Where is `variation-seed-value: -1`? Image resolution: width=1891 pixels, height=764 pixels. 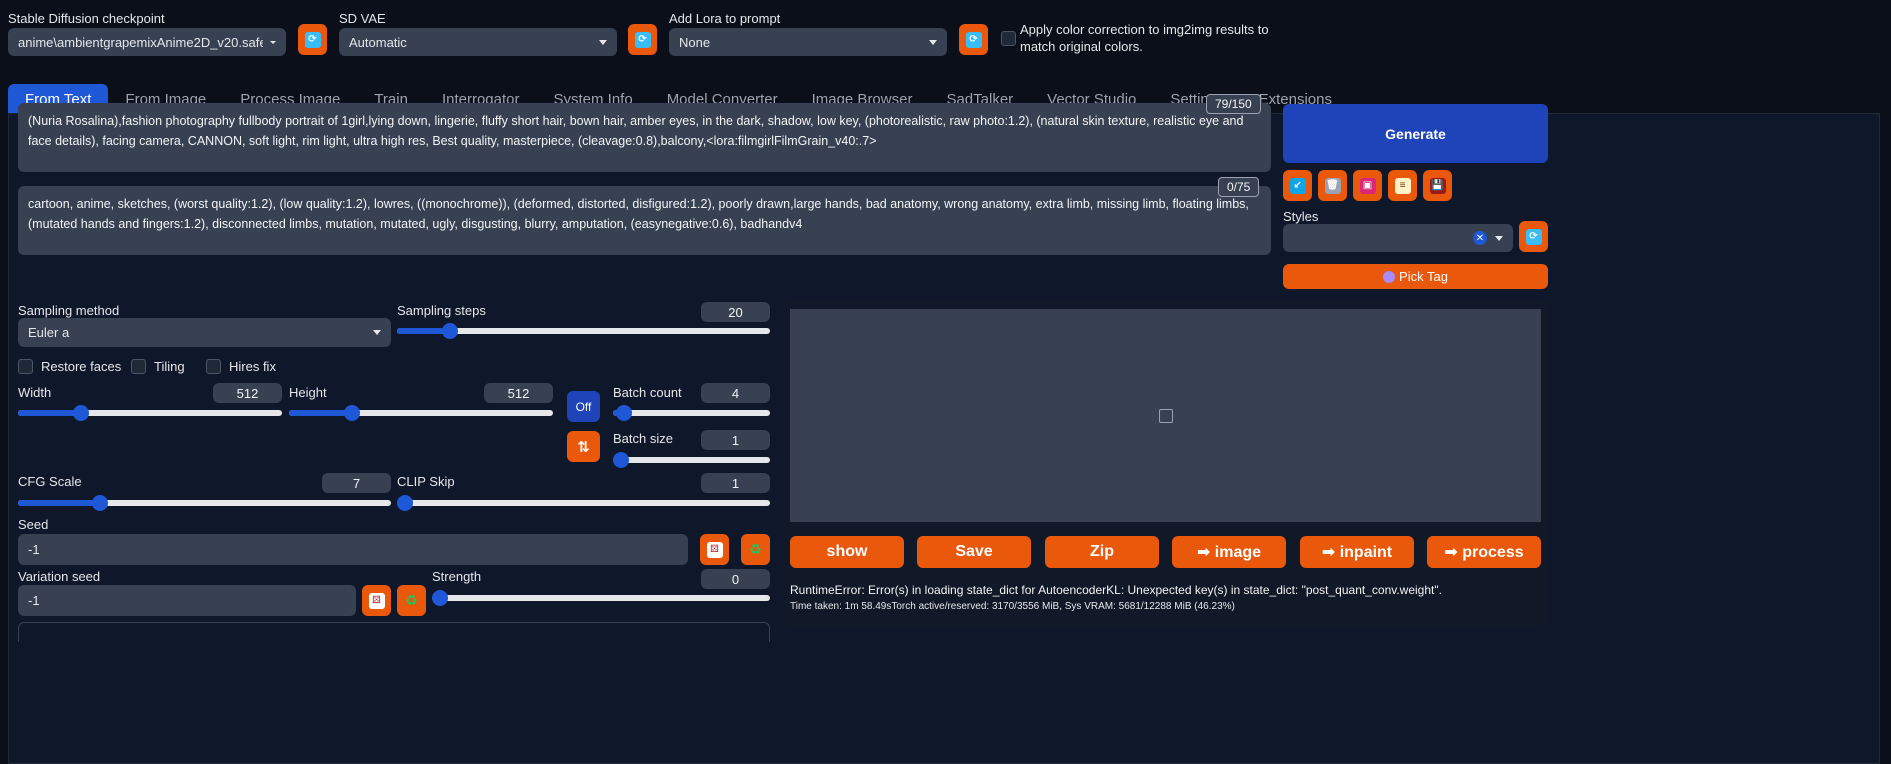
variation-seed-value: -1 is located at coordinates (34, 600).